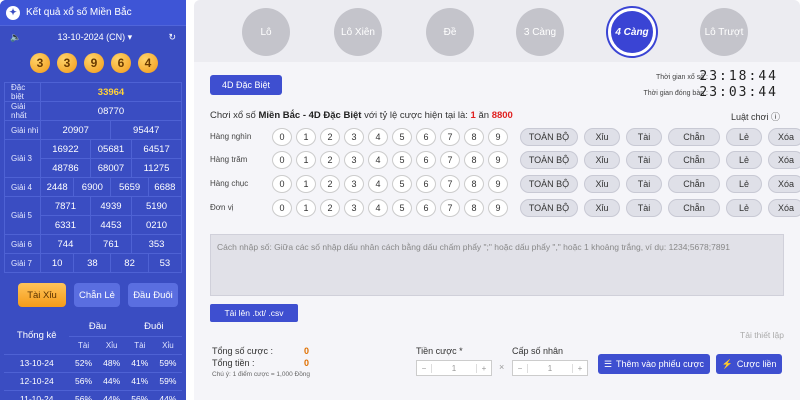  I want to click on rules-link: Luật chơi ⓘ, so click(755, 116).